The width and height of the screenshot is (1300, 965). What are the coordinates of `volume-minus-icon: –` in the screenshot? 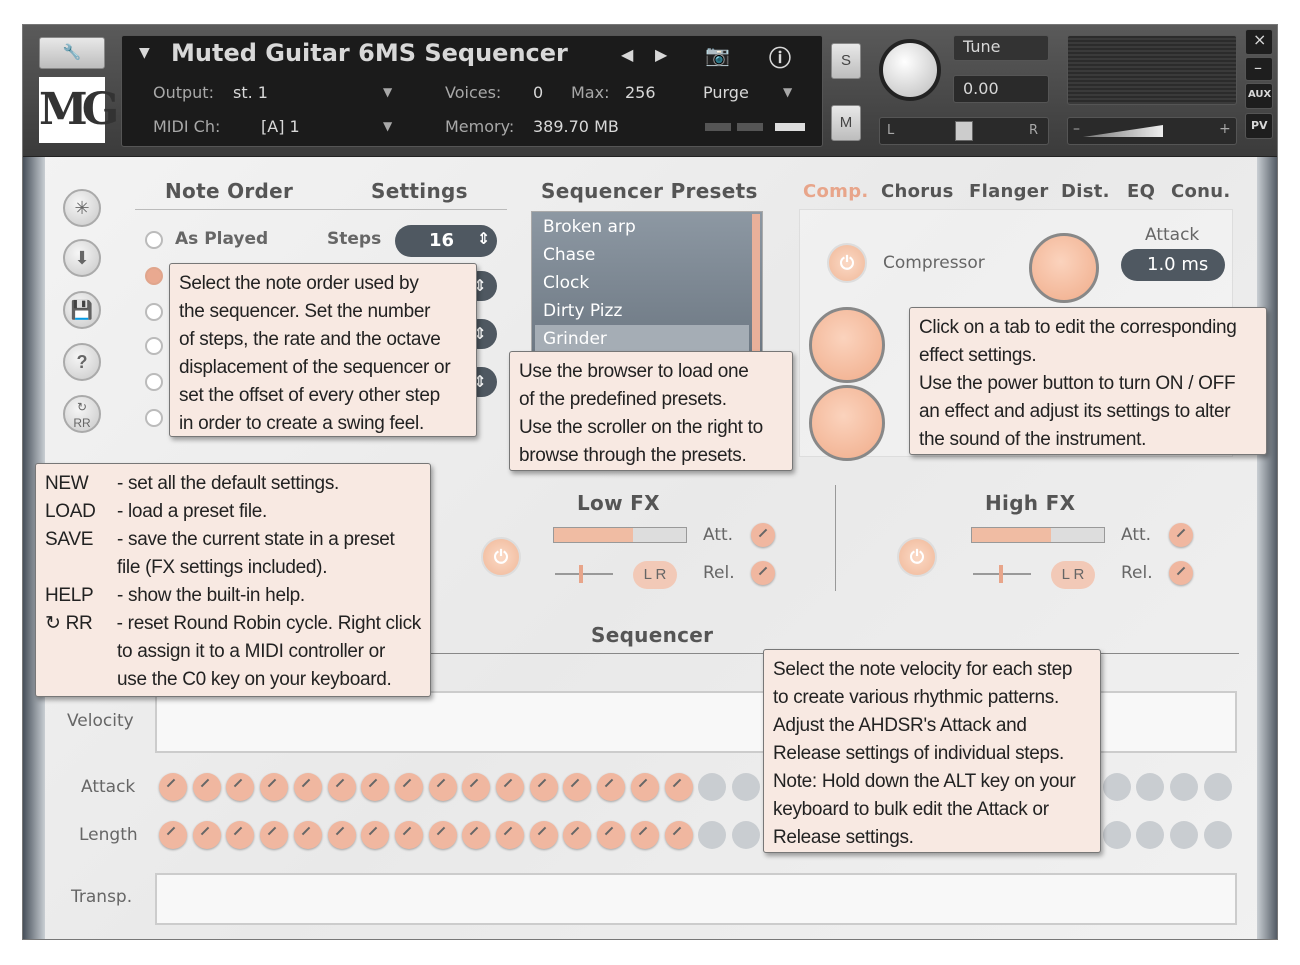 It's located at (1076, 129).